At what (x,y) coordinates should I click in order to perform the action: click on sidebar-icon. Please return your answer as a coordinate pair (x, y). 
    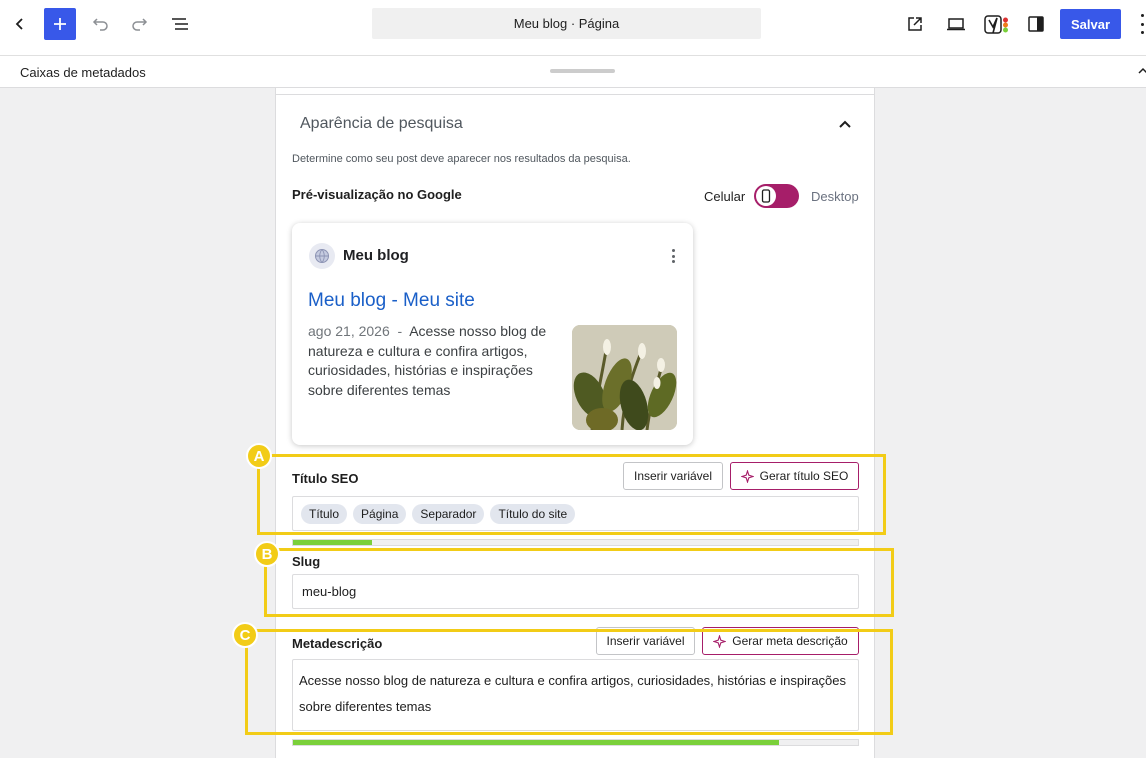
    Looking at the image, I should click on (1036, 24).